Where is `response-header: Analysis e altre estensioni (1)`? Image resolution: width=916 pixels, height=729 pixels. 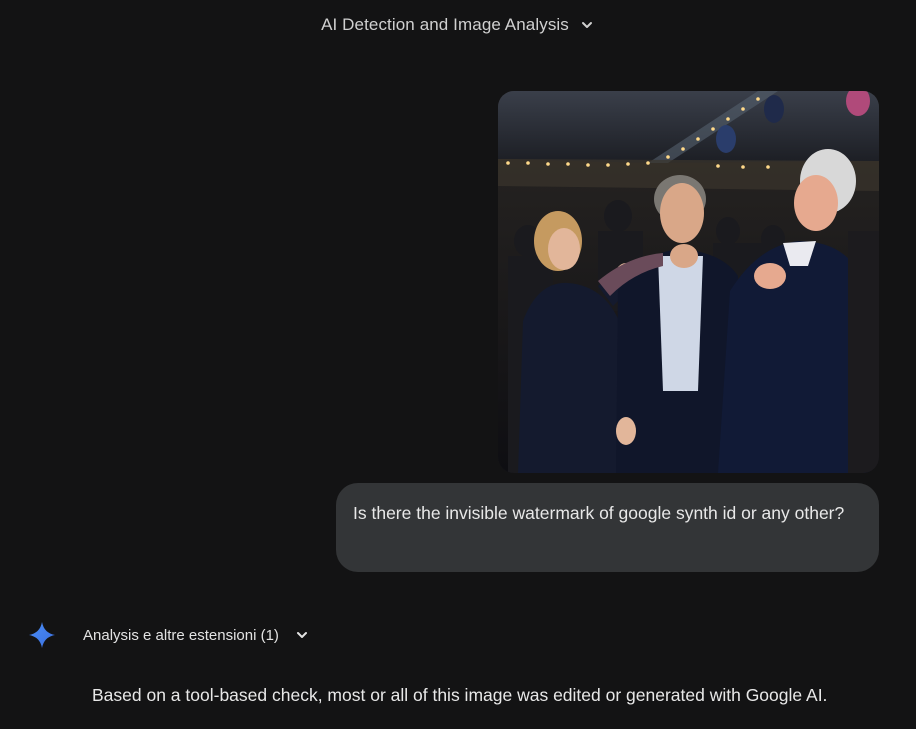
response-header: Analysis e altre estensioni (1) is located at coordinates (169, 635).